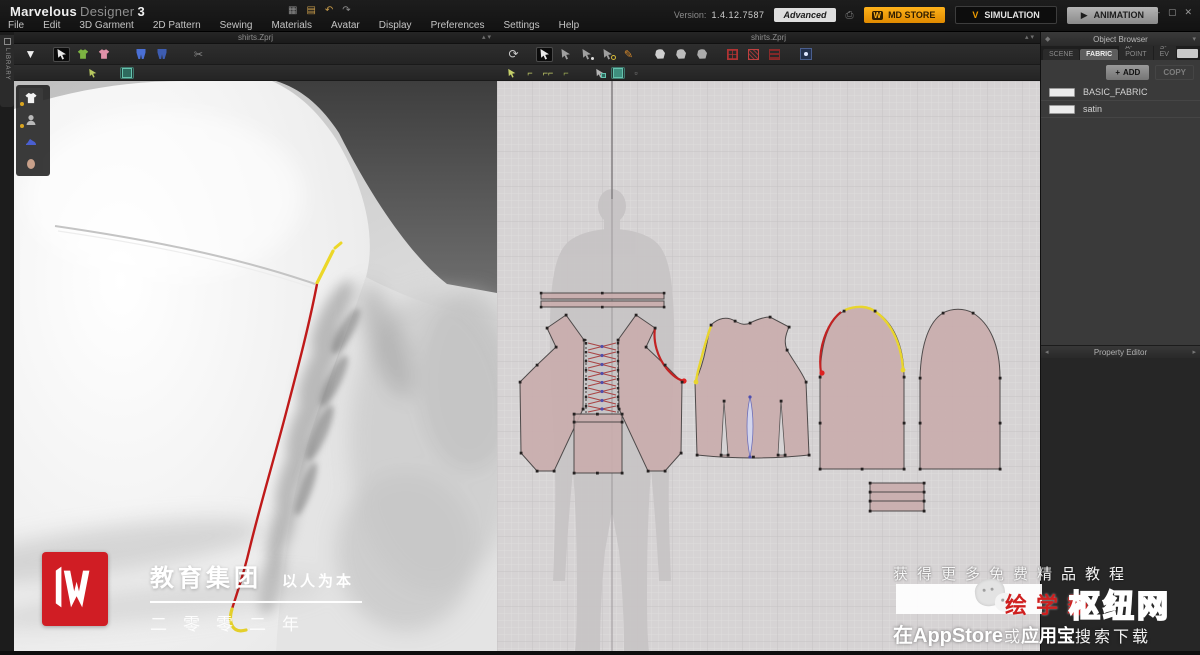 The width and height of the screenshot is (1200, 655). I want to click on segment-sewing-tool-button, so click(512, 73).